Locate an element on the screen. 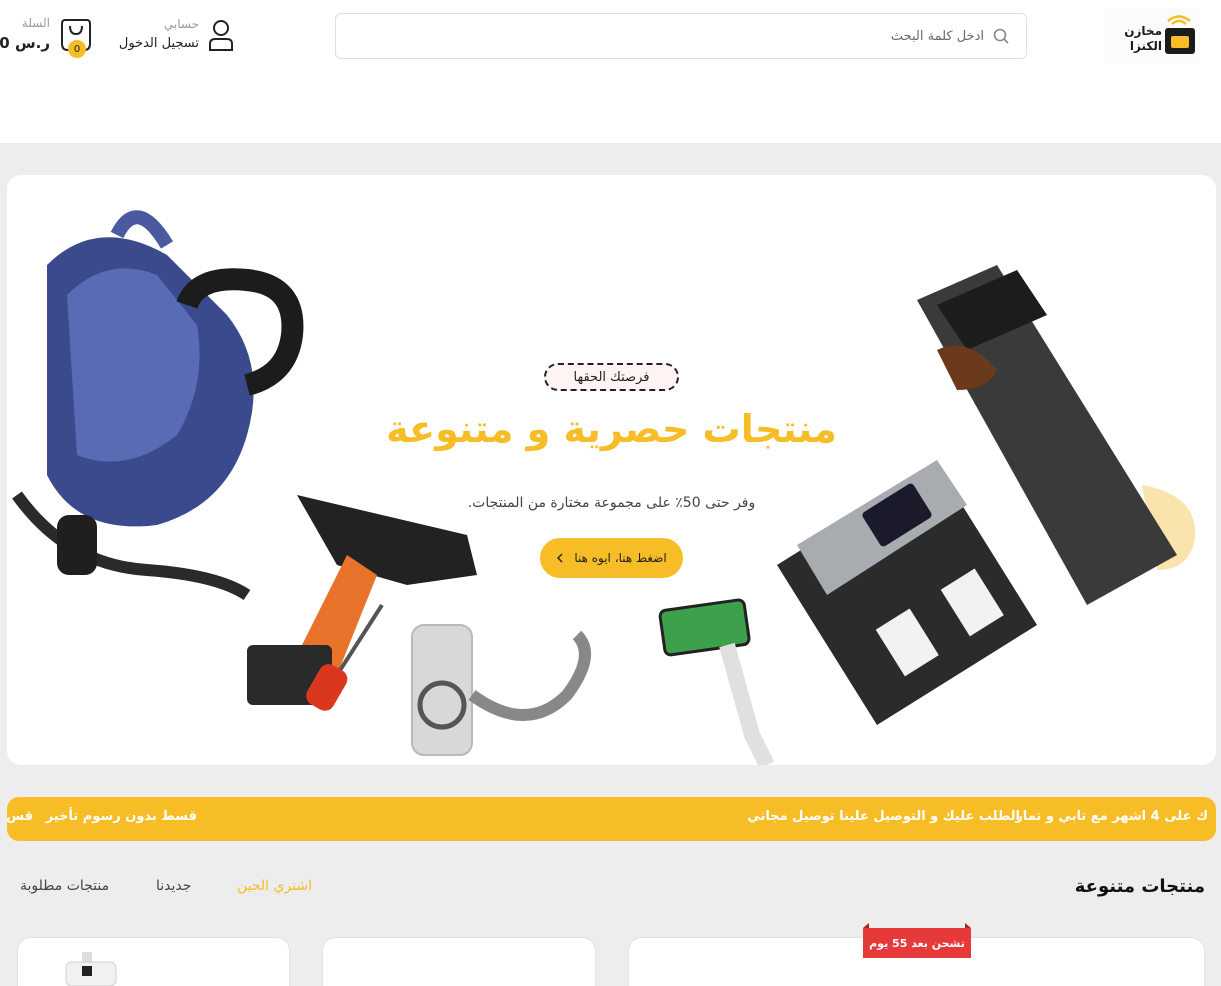  user-icon is located at coordinates (221, 35).